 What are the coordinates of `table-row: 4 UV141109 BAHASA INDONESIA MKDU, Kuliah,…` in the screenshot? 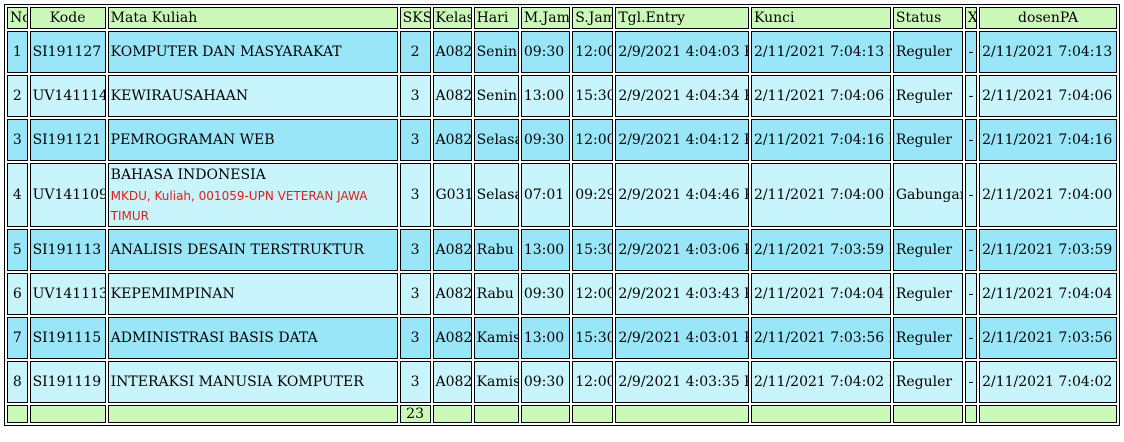 It's located at (562, 195).